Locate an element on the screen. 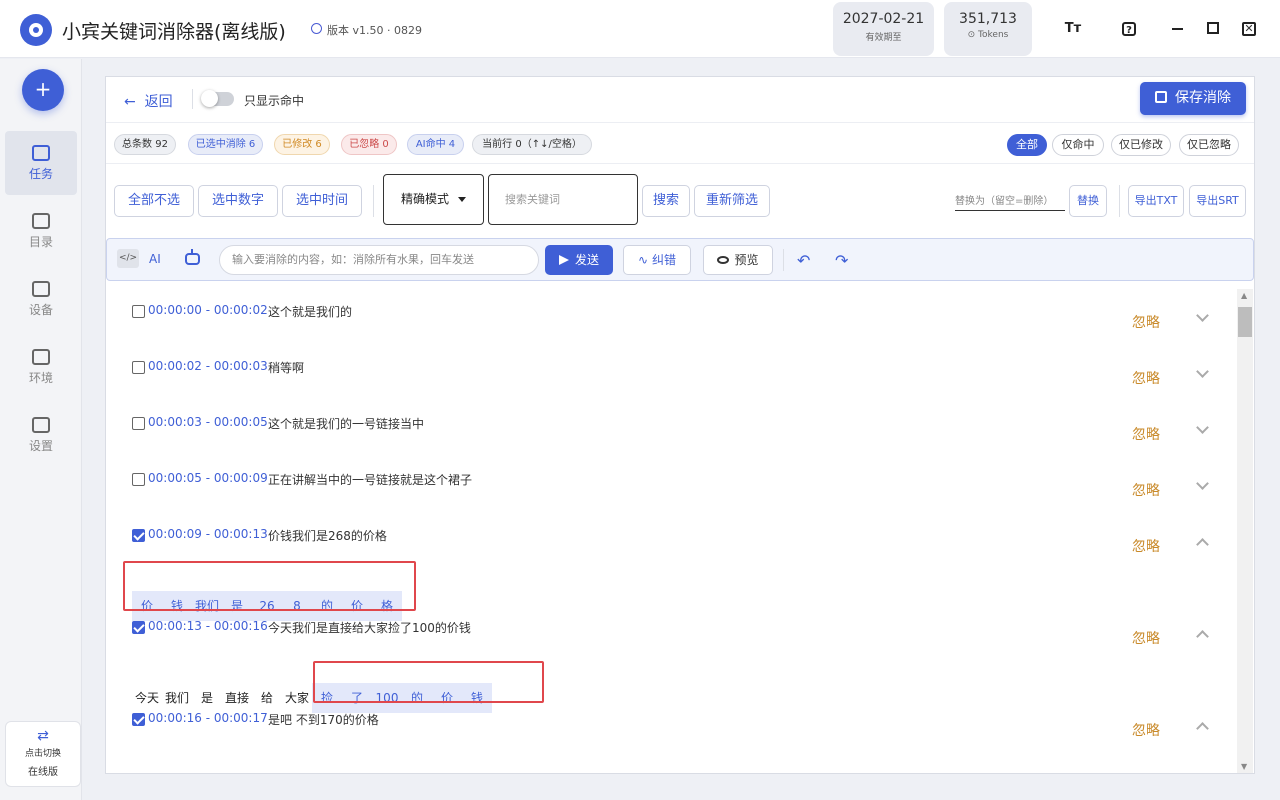  segment-text: 是吧 不到170的价格 is located at coordinates (323, 719).